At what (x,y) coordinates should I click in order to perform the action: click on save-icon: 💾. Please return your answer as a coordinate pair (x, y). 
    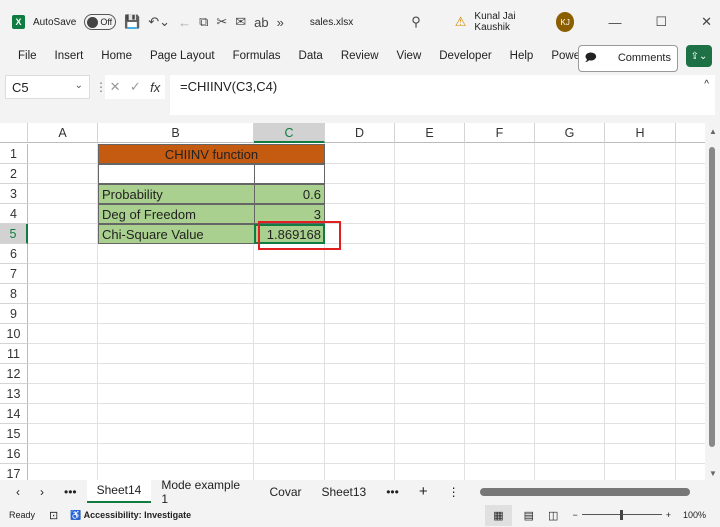
    Looking at the image, I should click on (132, 22).